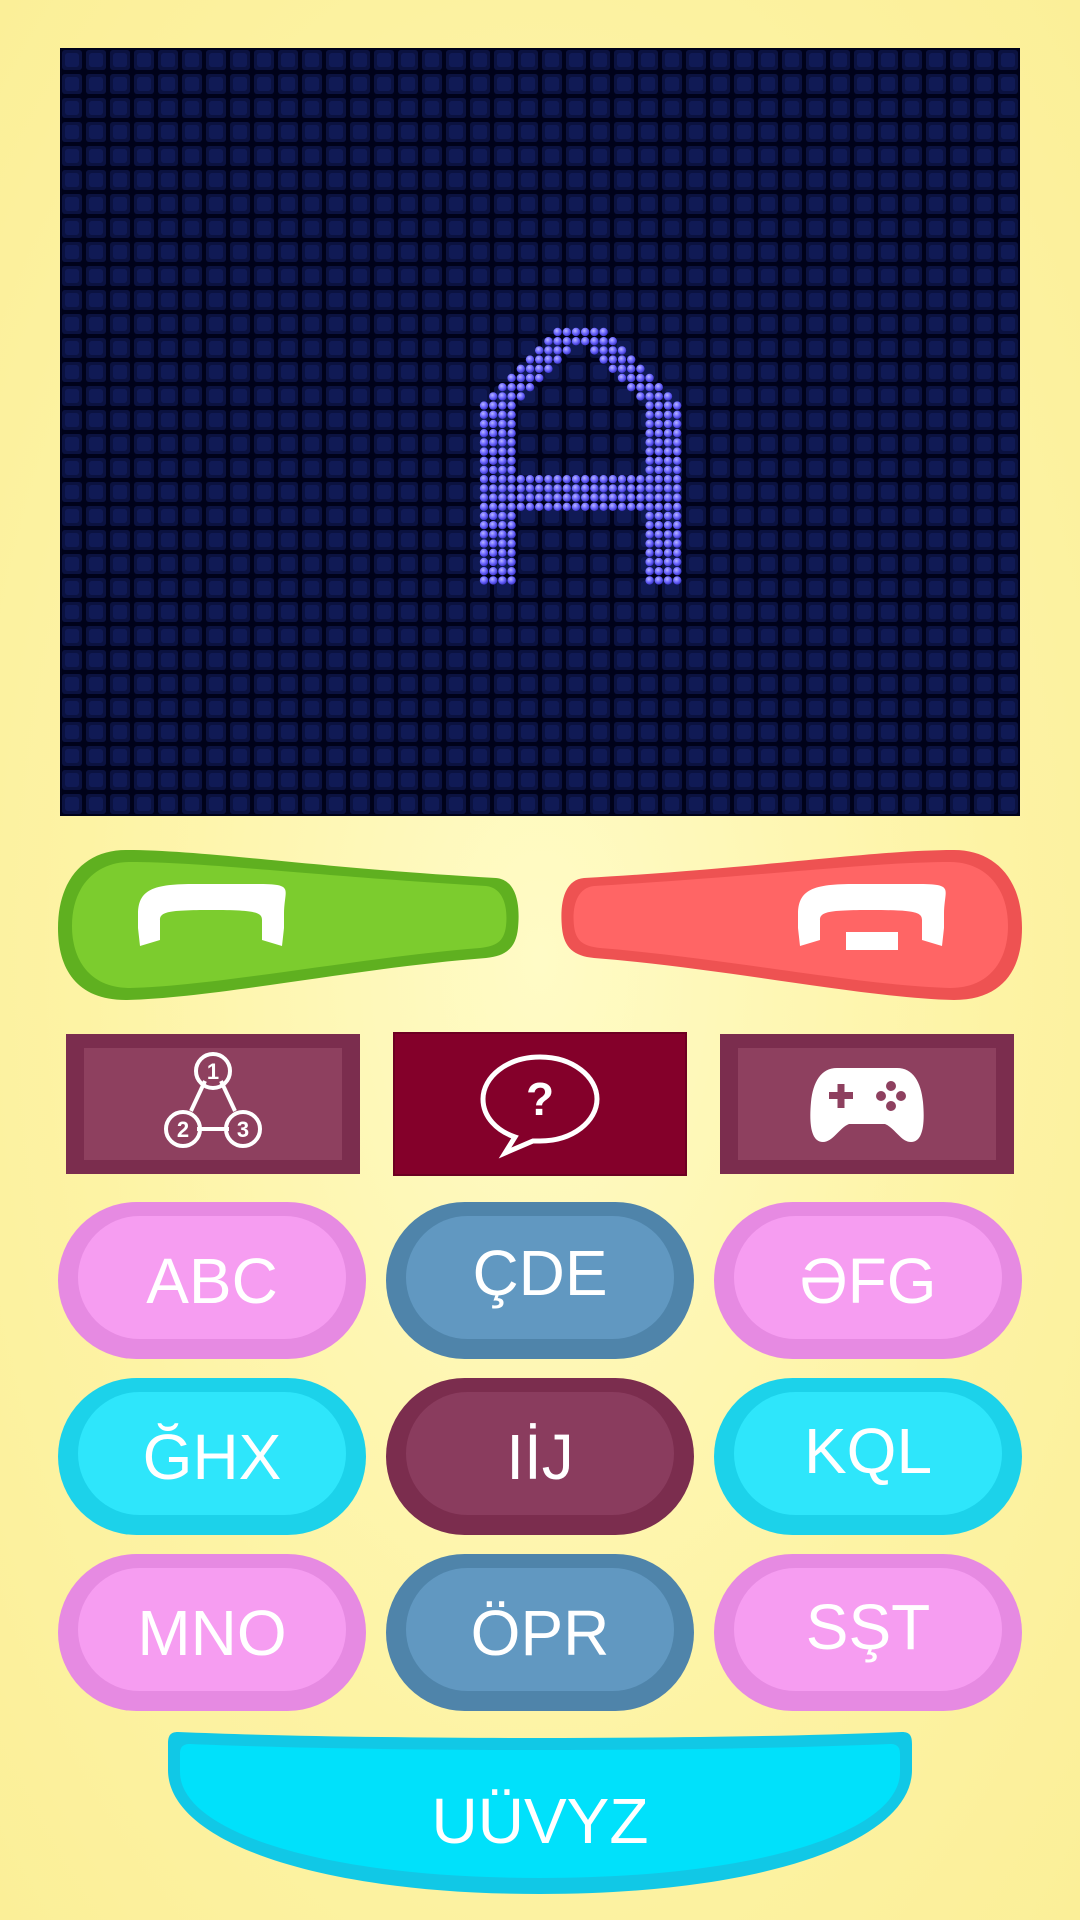 The width and height of the screenshot is (1080, 1920). Describe the element at coordinates (212, 1280) in the screenshot. I see `key-abc: ABC` at that location.